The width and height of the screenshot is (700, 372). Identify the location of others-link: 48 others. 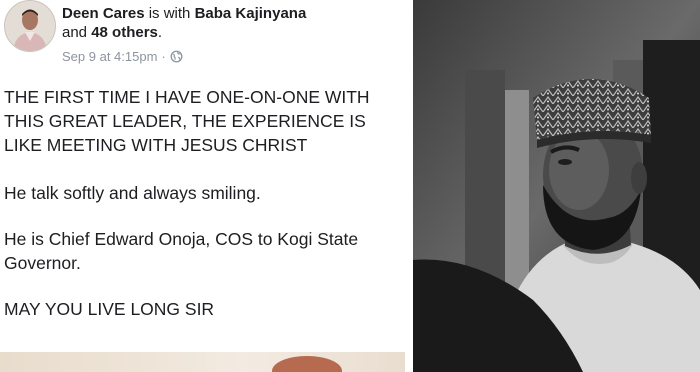
(124, 32).